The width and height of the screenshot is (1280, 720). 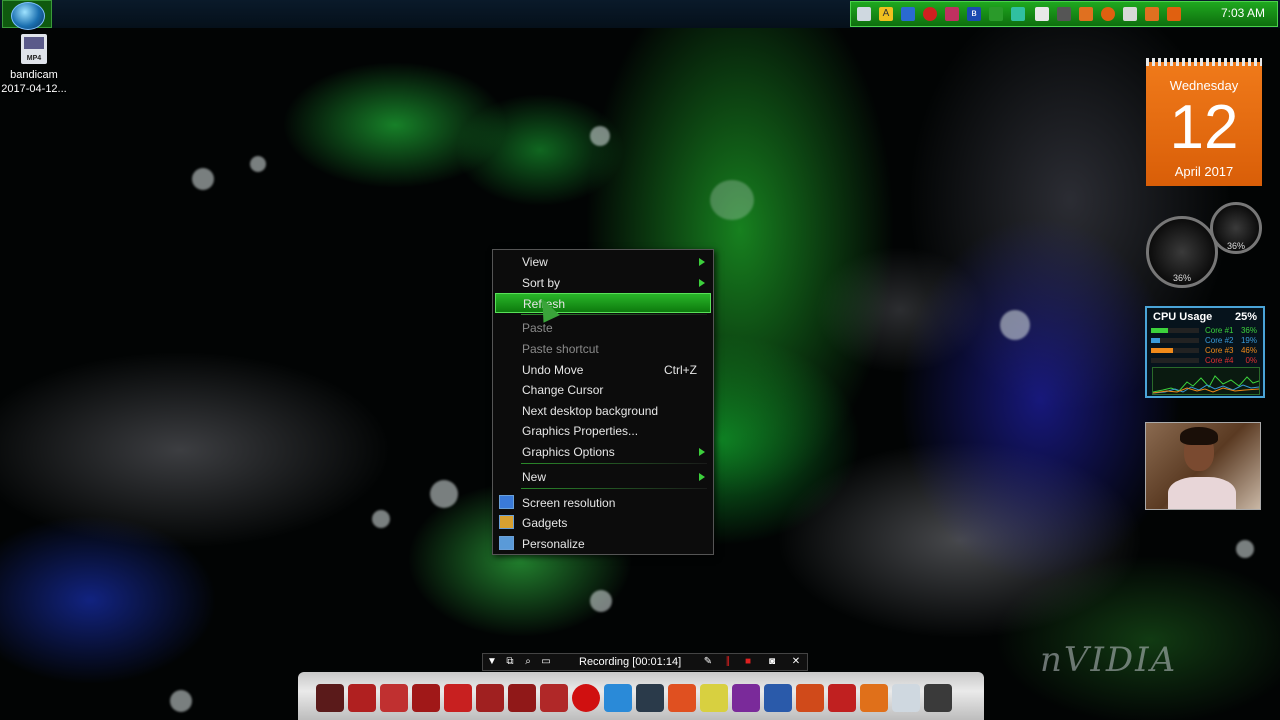 I want to click on record-app-icon, so click(x=586, y=698).